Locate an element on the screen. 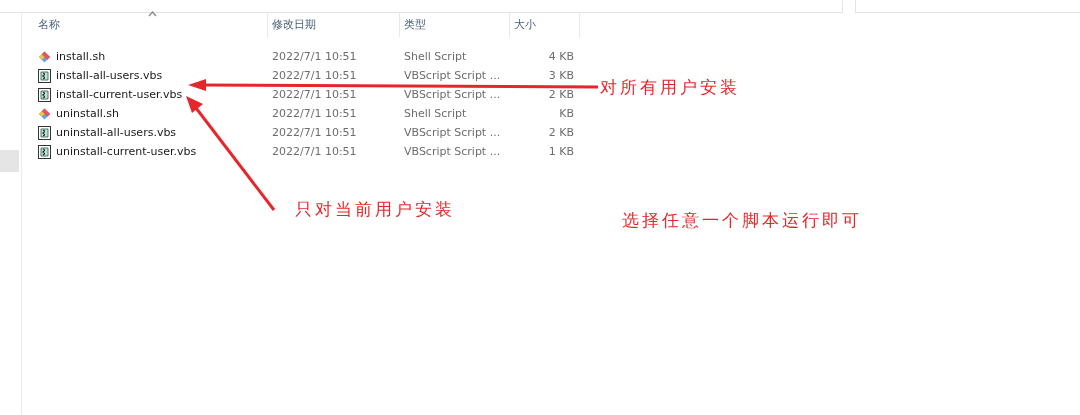  annotation-text: 只对当前用户安装 is located at coordinates (375, 210).